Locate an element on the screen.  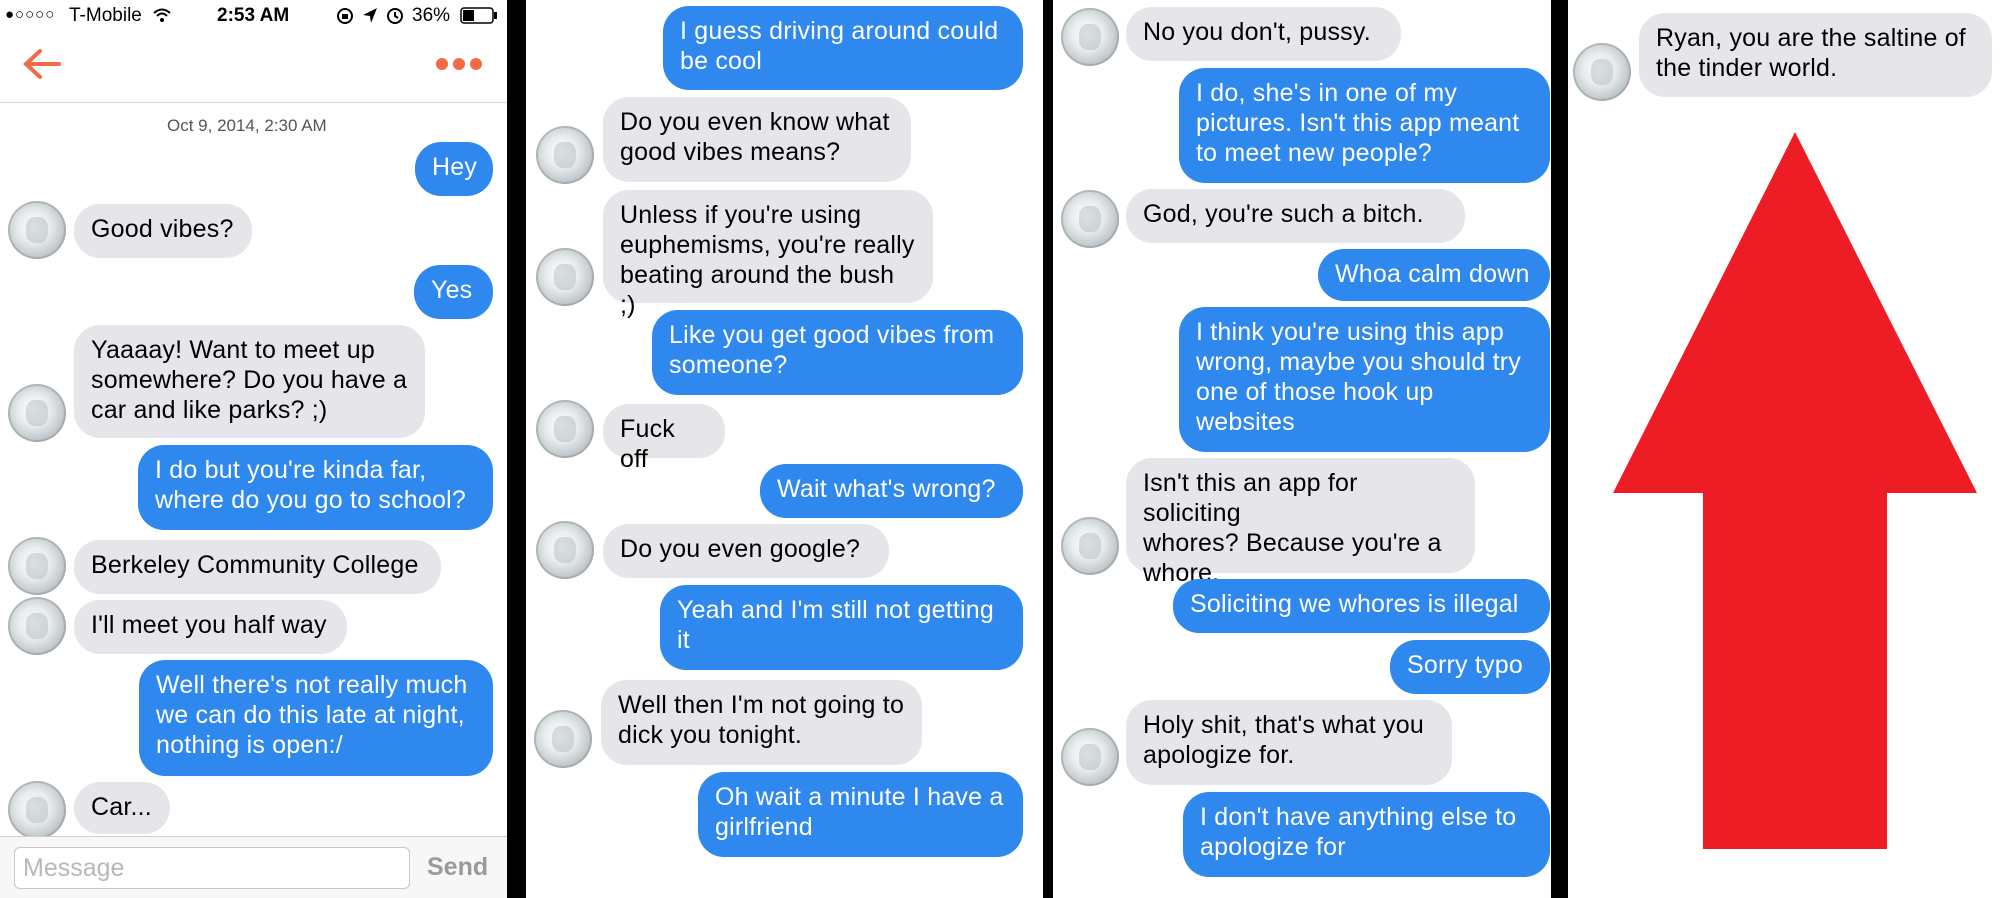
battery-percent: 36% is located at coordinates (431, 15).